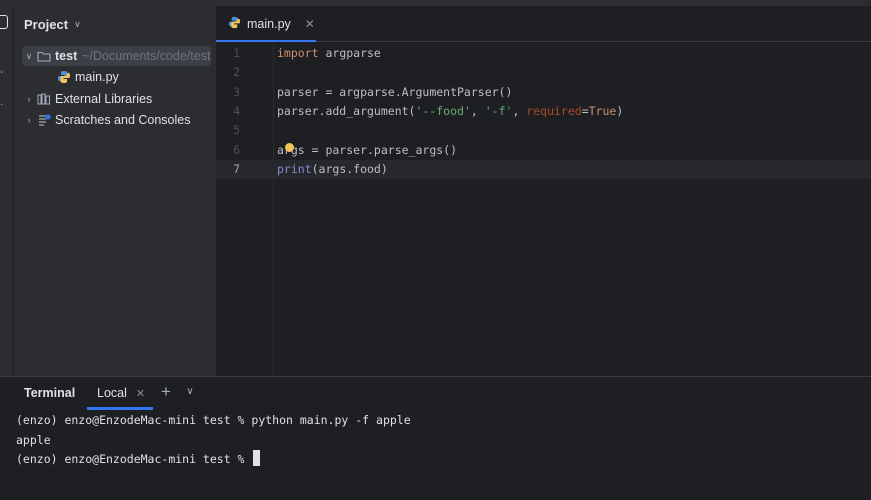 This screenshot has width=871, height=500. Describe the element at coordinates (543, 130) in the screenshot. I see `code-line: 5` at that location.